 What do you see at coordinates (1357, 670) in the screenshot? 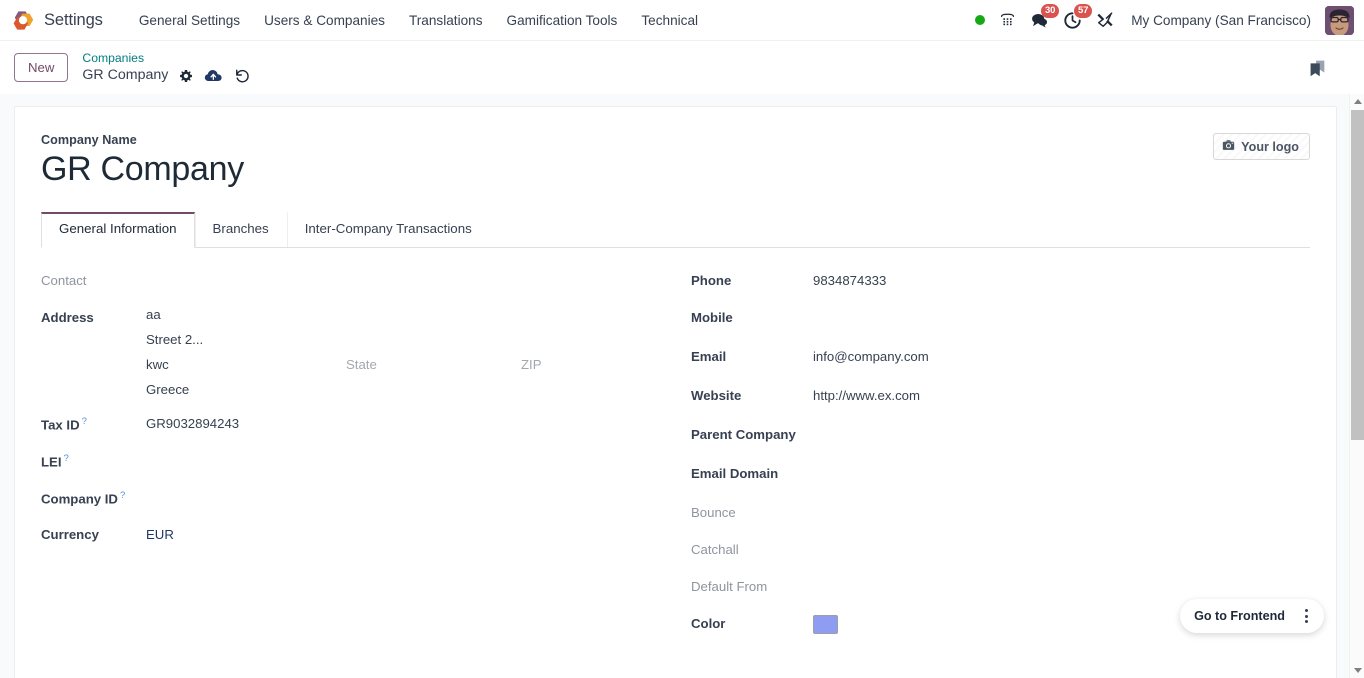
I see `scroll-down-arrow` at bounding box center [1357, 670].